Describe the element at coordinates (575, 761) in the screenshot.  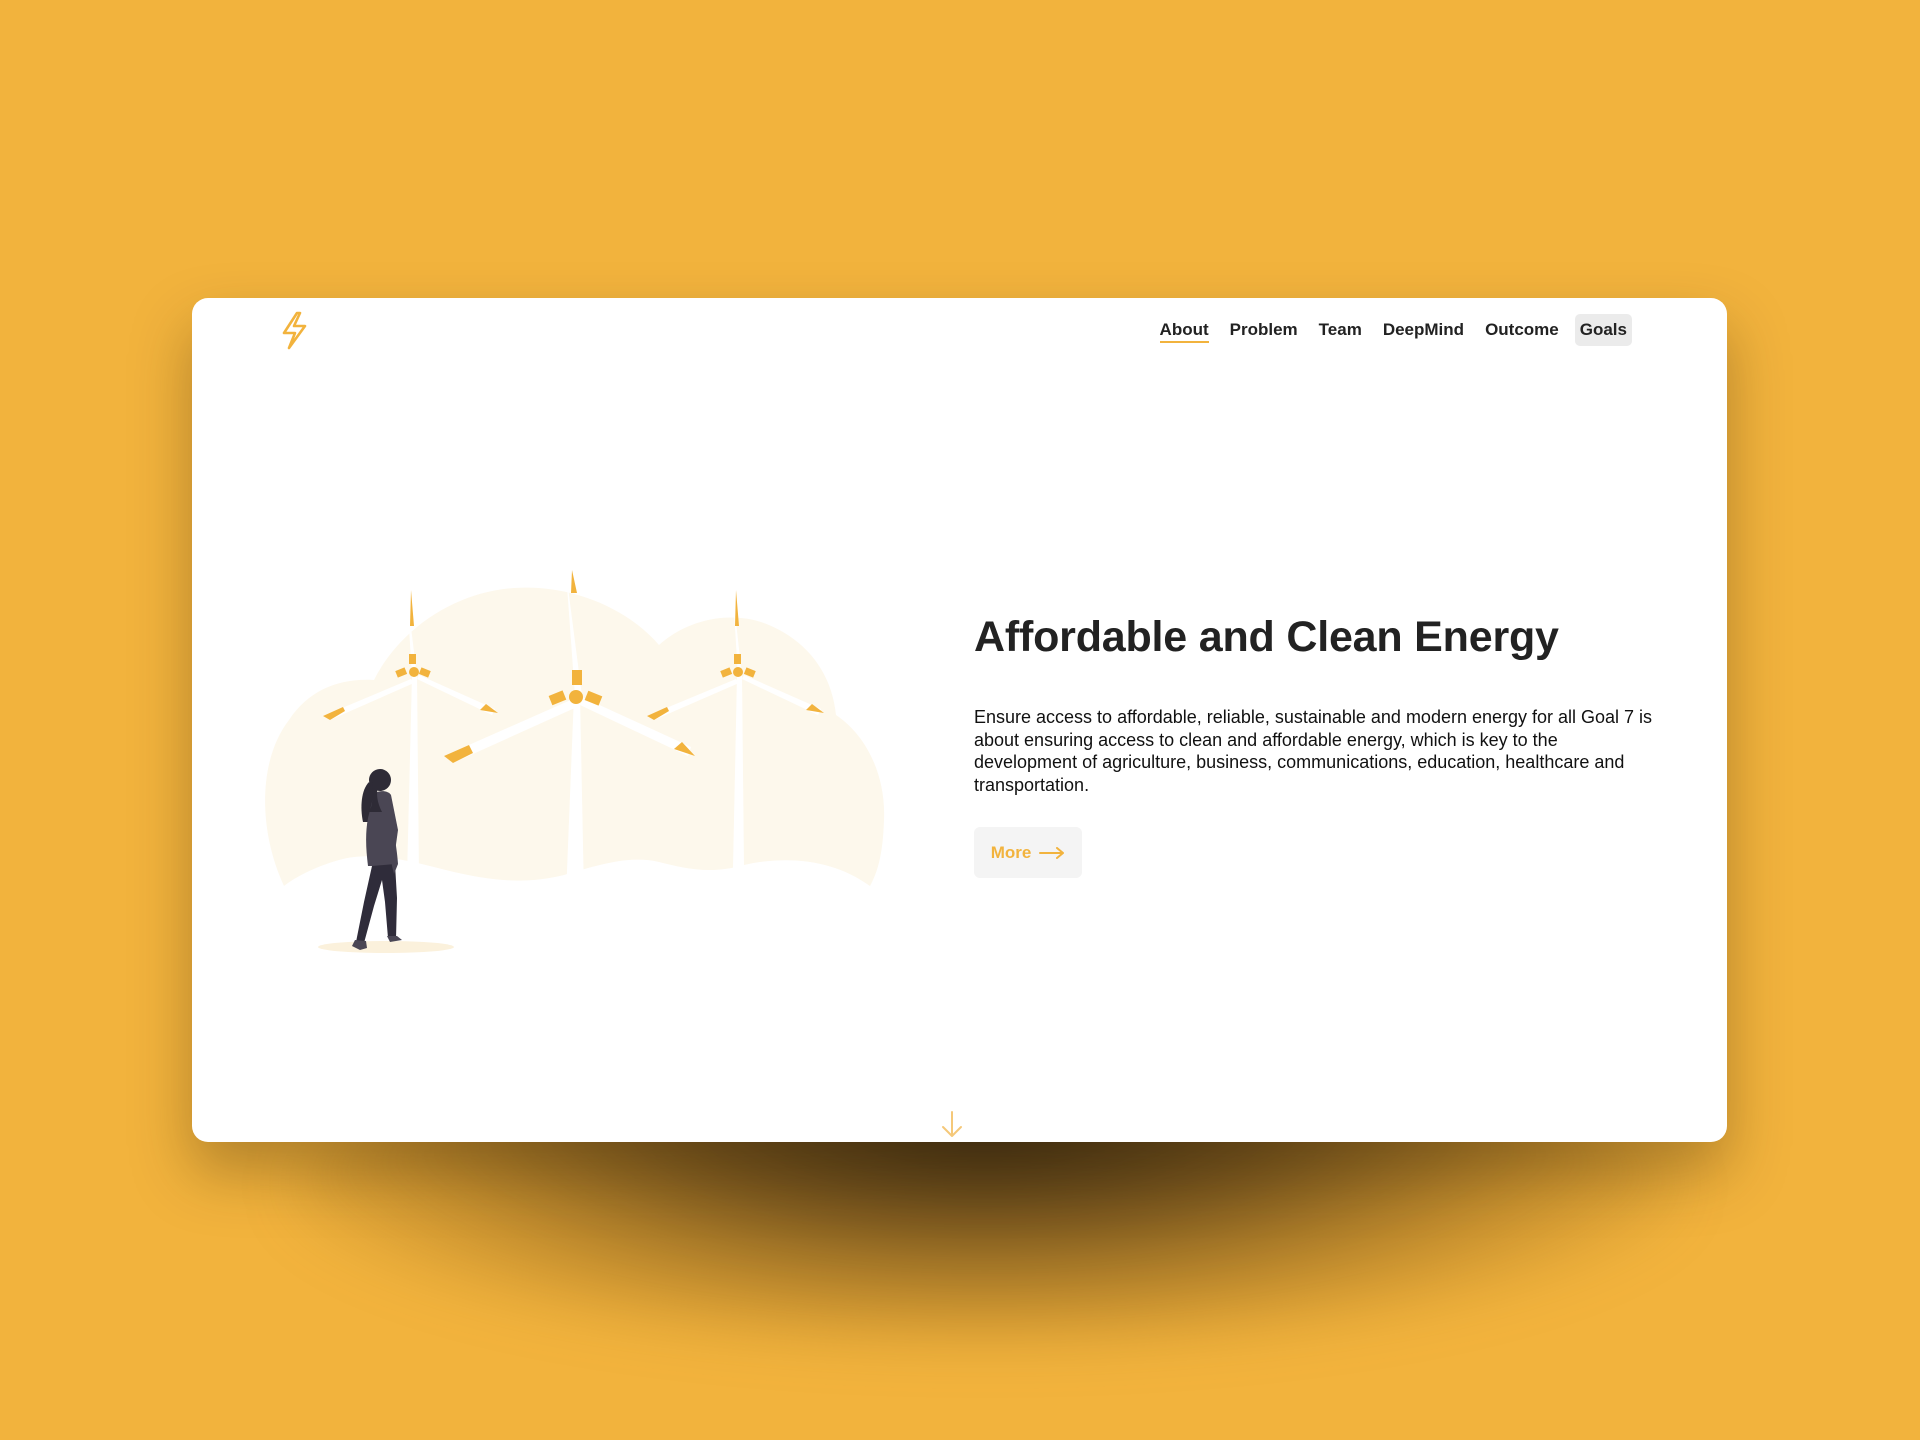
I see `wind-turbines-illustration` at that location.